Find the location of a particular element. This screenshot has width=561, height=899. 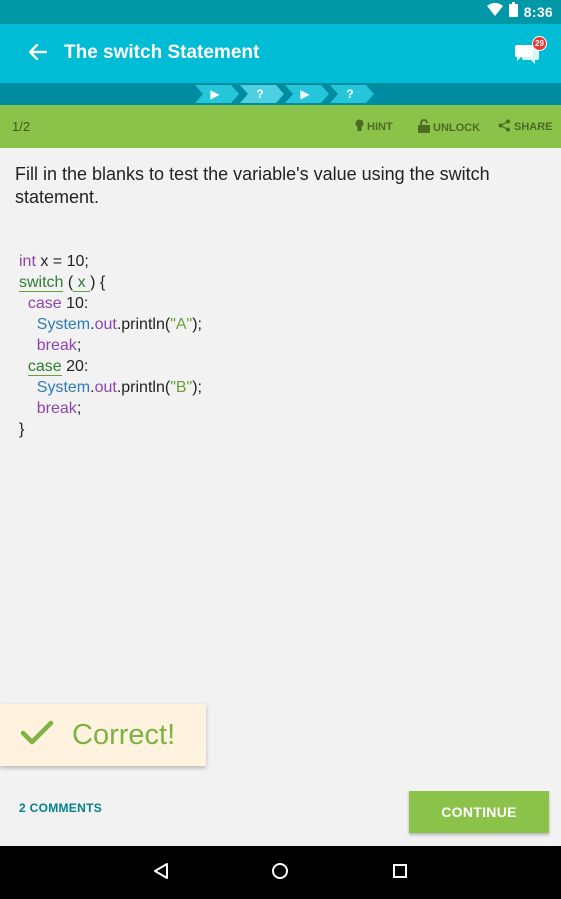

wifi-icon is located at coordinates (494, 12).